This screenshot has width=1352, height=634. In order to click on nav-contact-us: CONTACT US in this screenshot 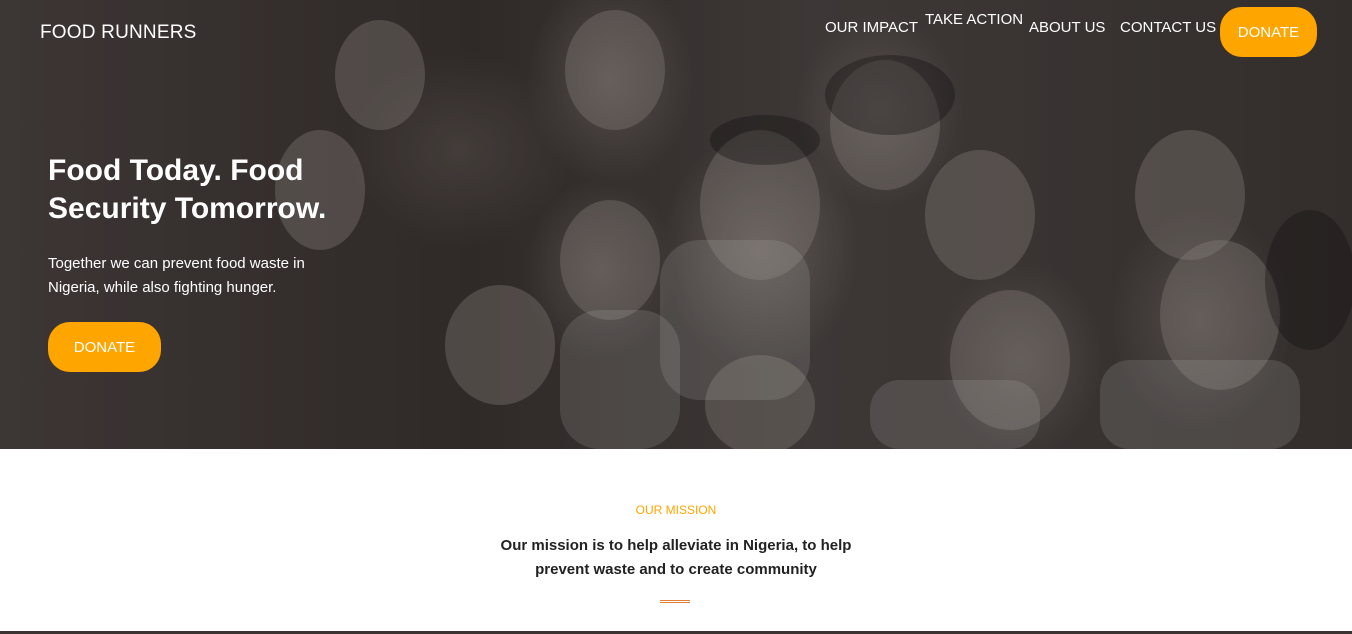, I will do `click(1168, 27)`.